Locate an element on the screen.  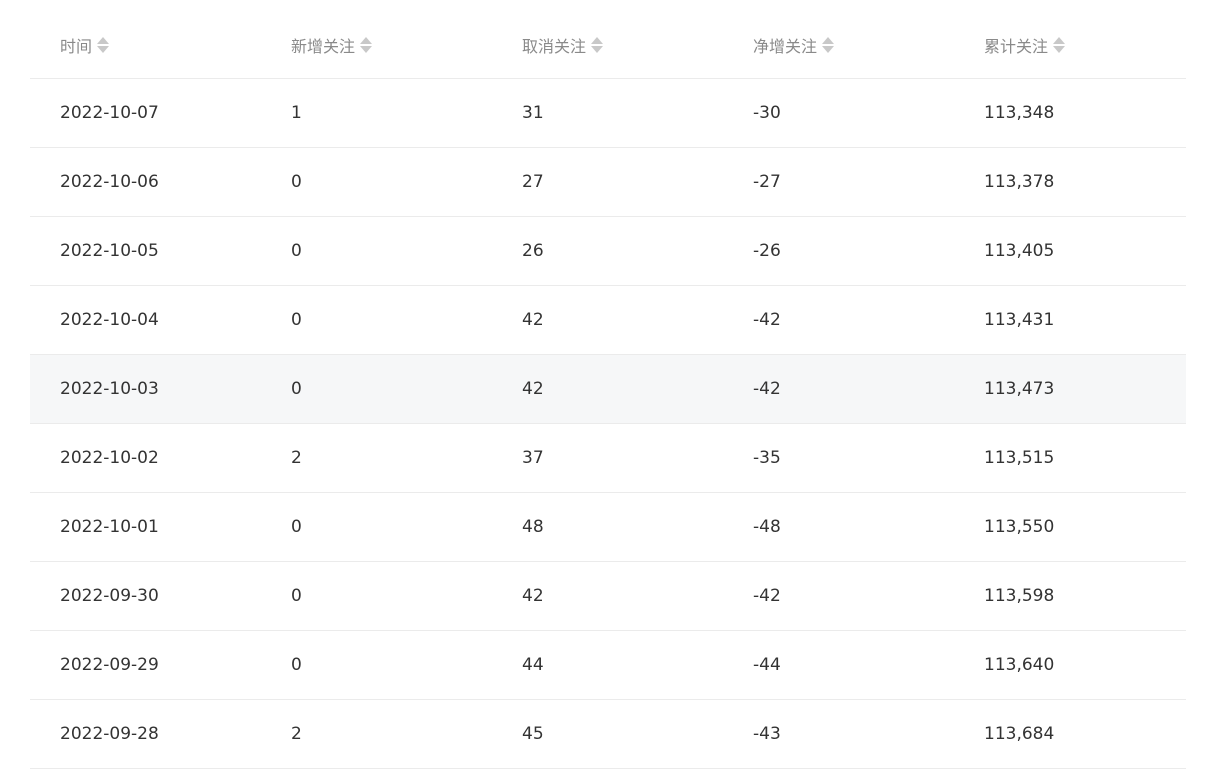
cell-total-followers: 113,431 is located at coordinates (1070, 320).